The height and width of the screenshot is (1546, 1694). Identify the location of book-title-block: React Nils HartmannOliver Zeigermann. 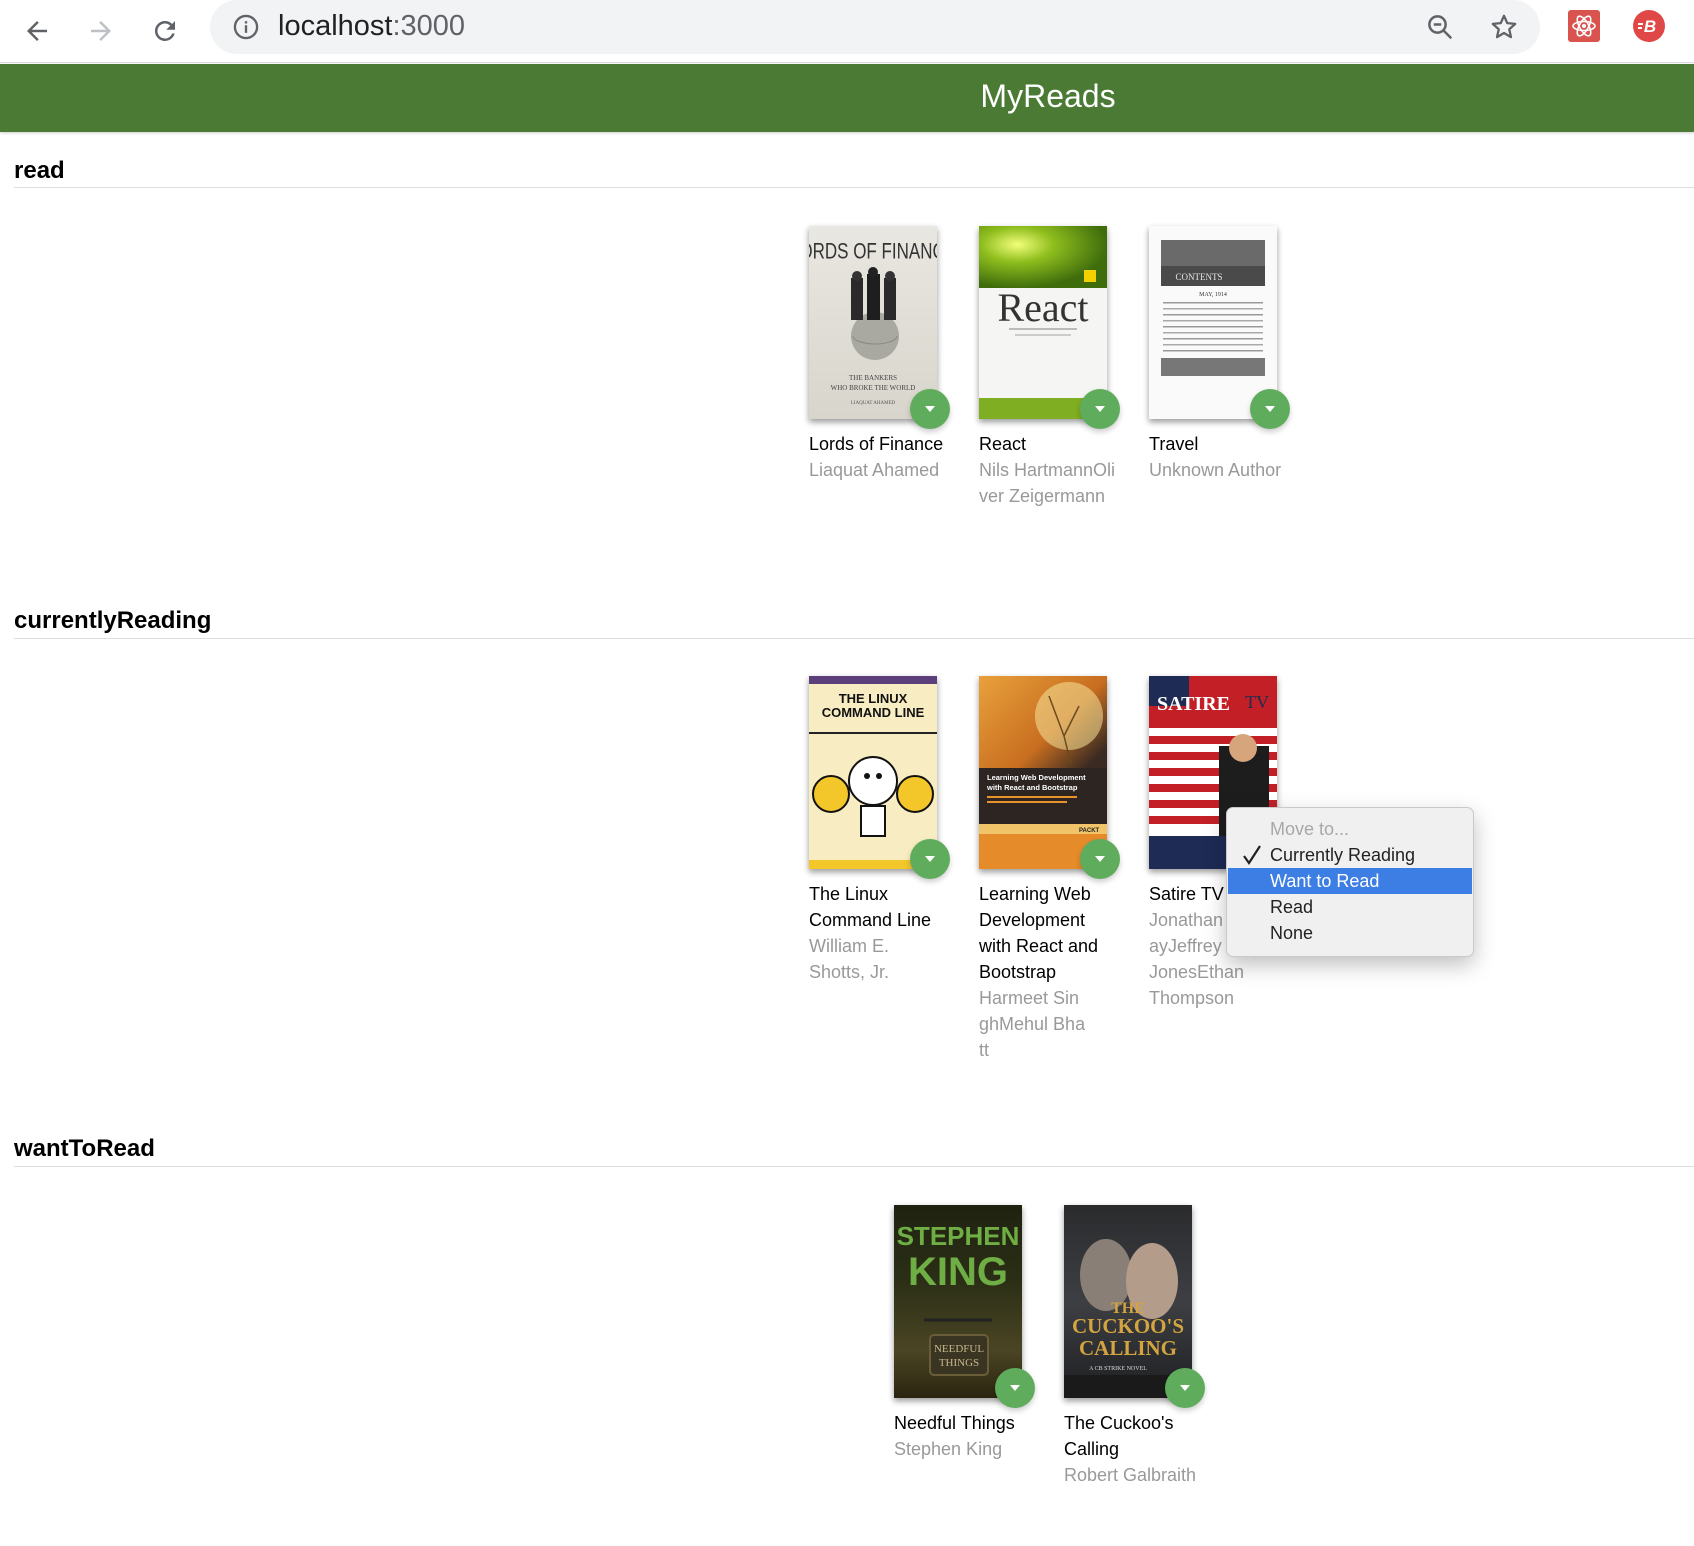
(1049, 470).